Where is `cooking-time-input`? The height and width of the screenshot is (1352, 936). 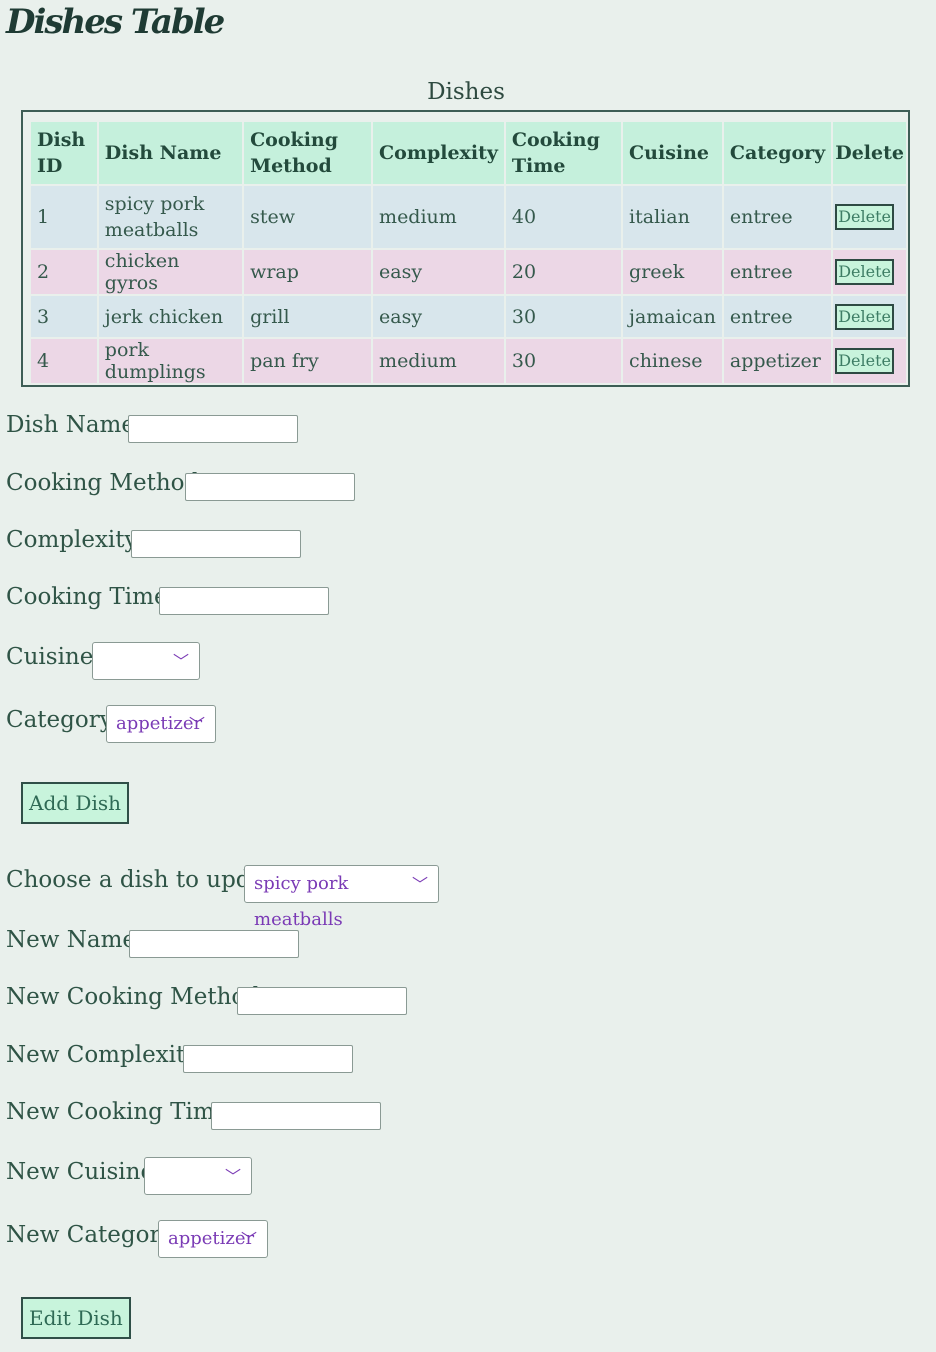
cooking-time-input is located at coordinates (244, 601).